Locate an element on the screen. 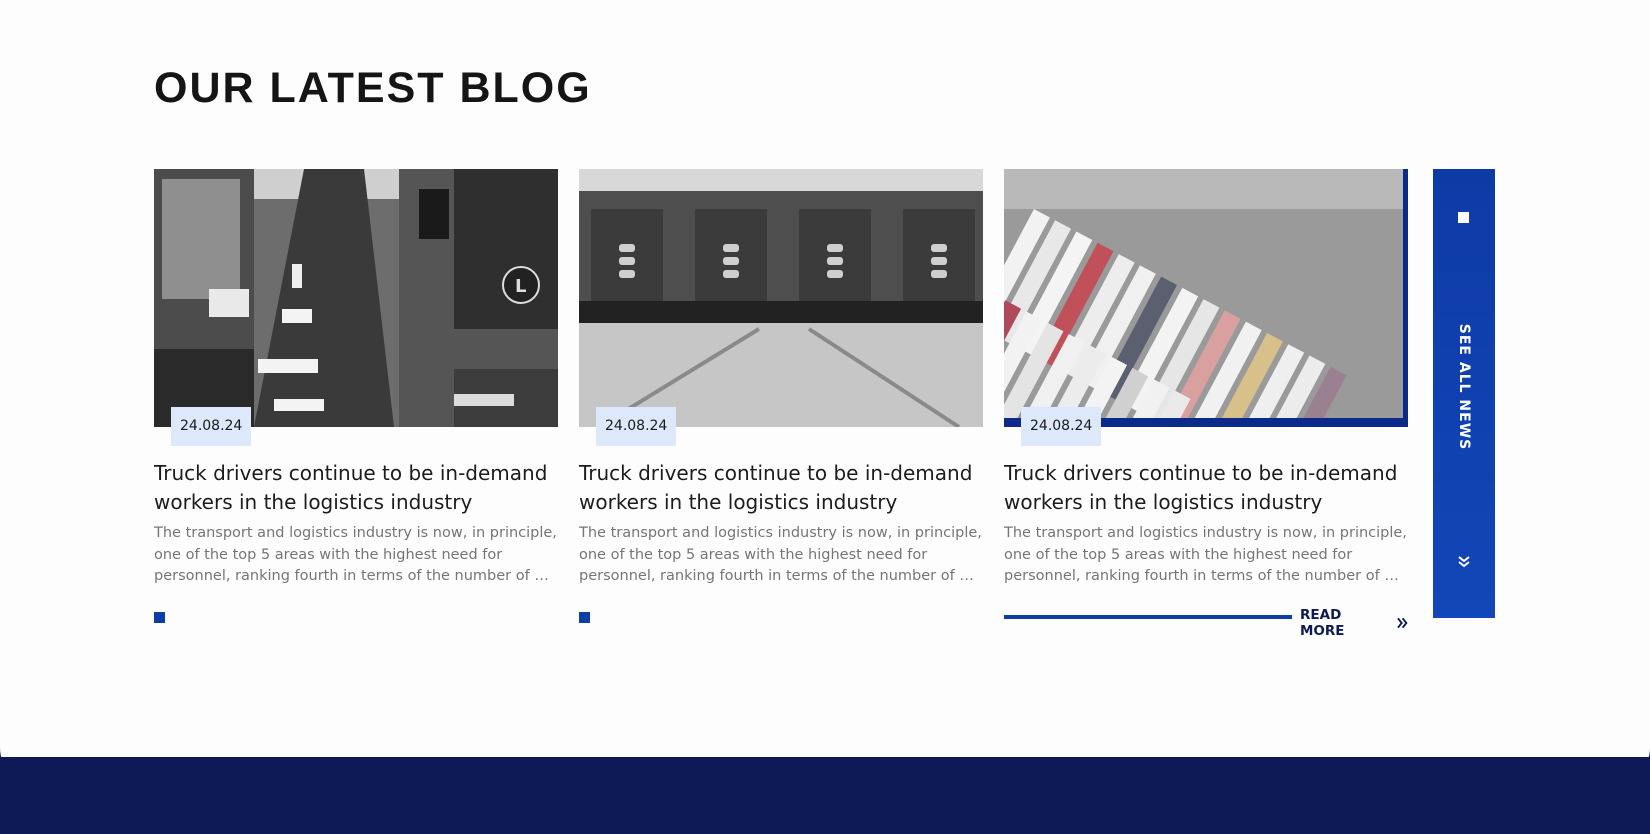 Image resolution: width=1650 pixels, height=834 pixels. truck-street-photo-icon: L is located at coordinates (356, 298).